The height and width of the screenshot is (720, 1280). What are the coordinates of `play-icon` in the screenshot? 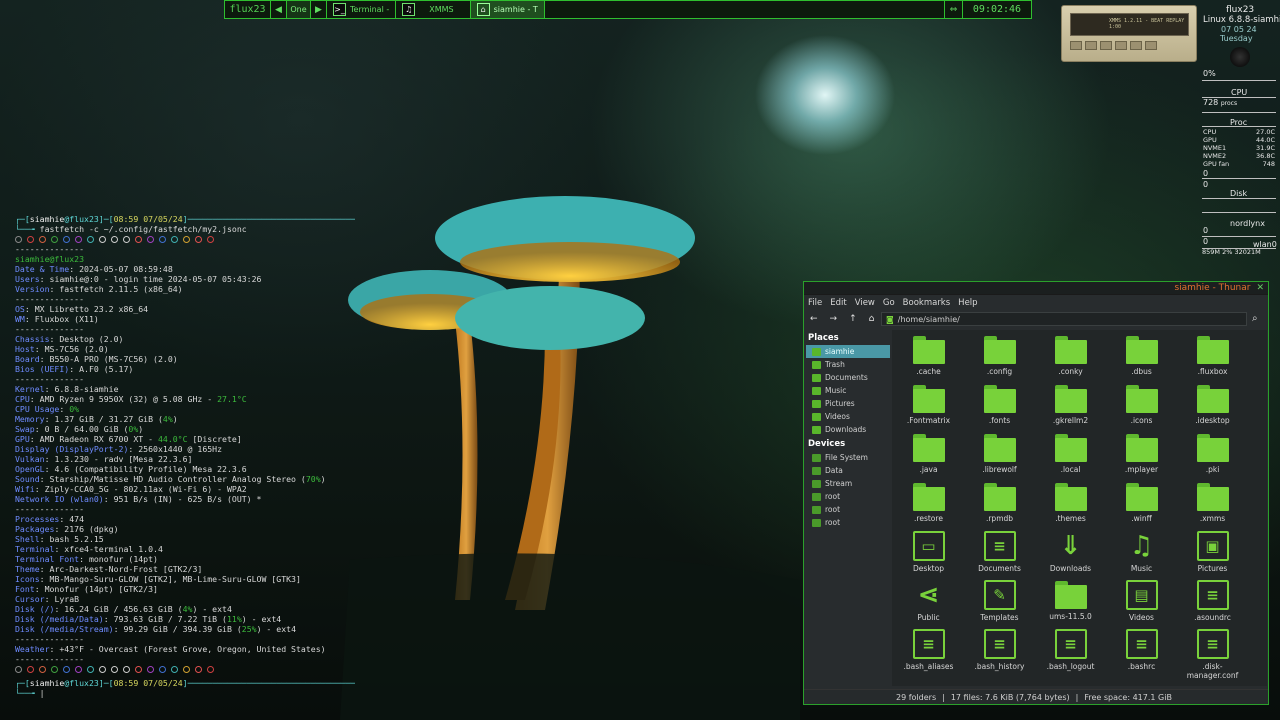 It's located at (1091, 45).